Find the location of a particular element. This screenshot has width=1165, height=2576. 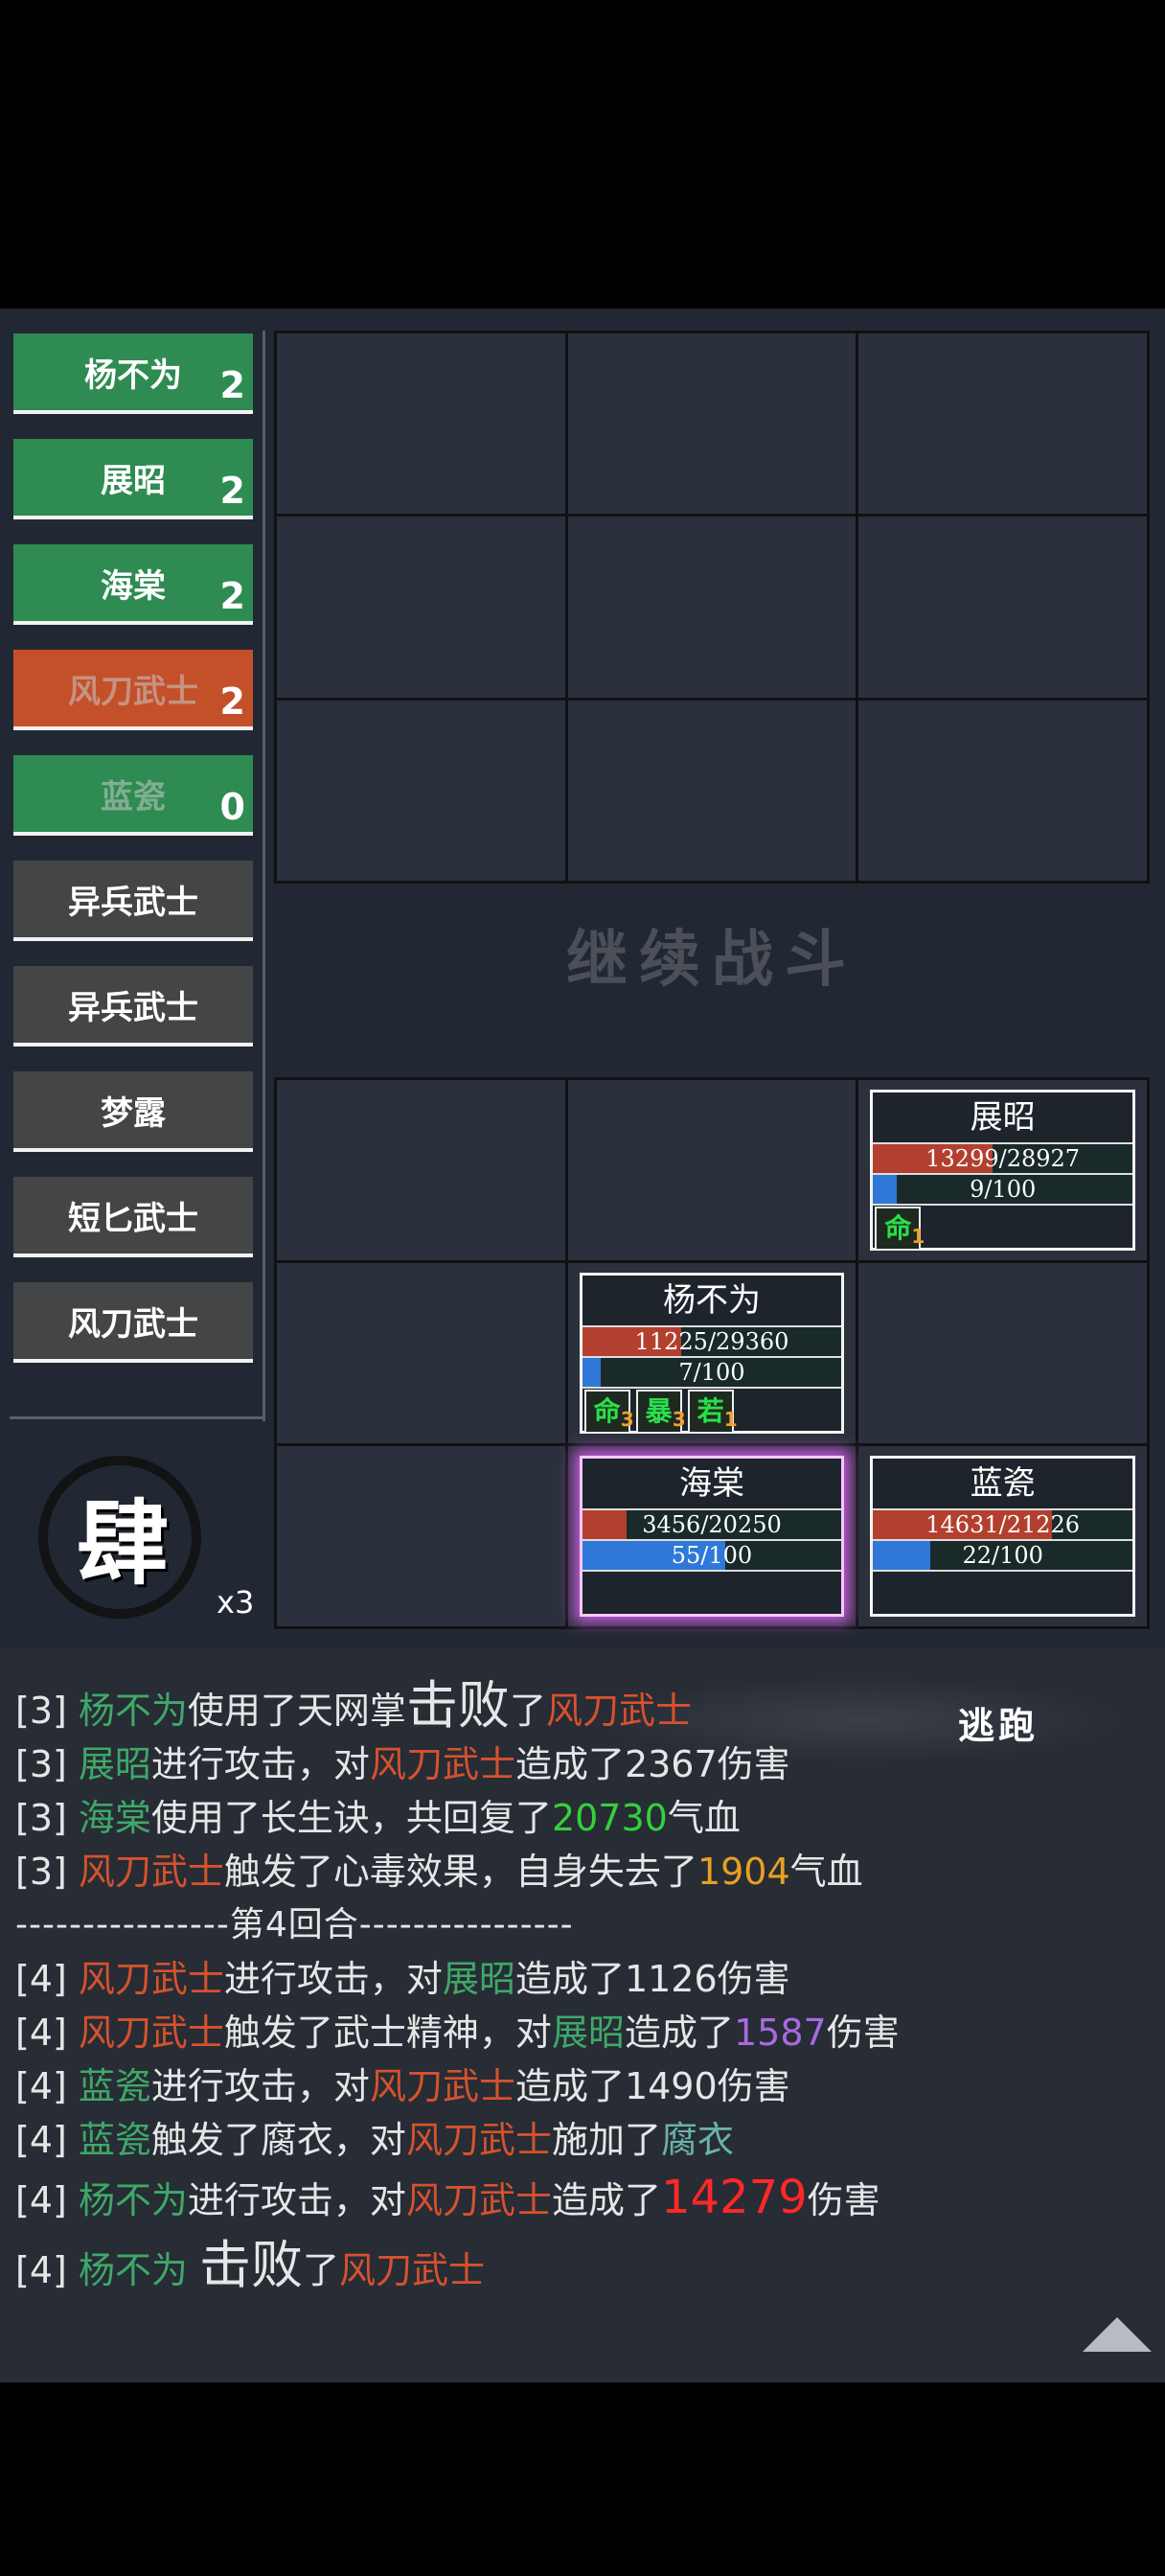

health-bar: 3456/20250 is located at coordinates (712, 1525).